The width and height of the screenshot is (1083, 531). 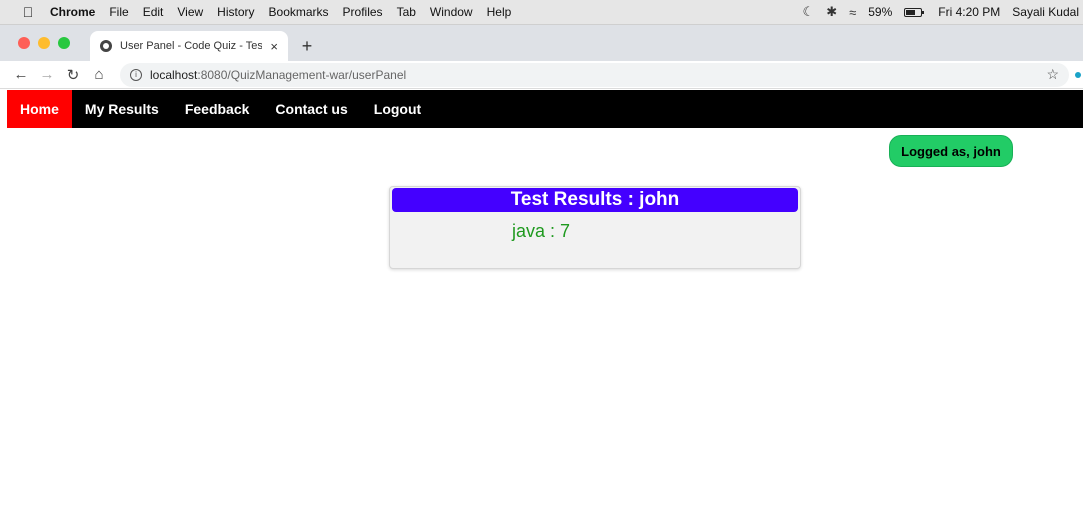 What do you see at coordinates (1052, 74) in the screenshot?
I see `bookmark-star-icon: ☆` at bounding box center [1052, 74].